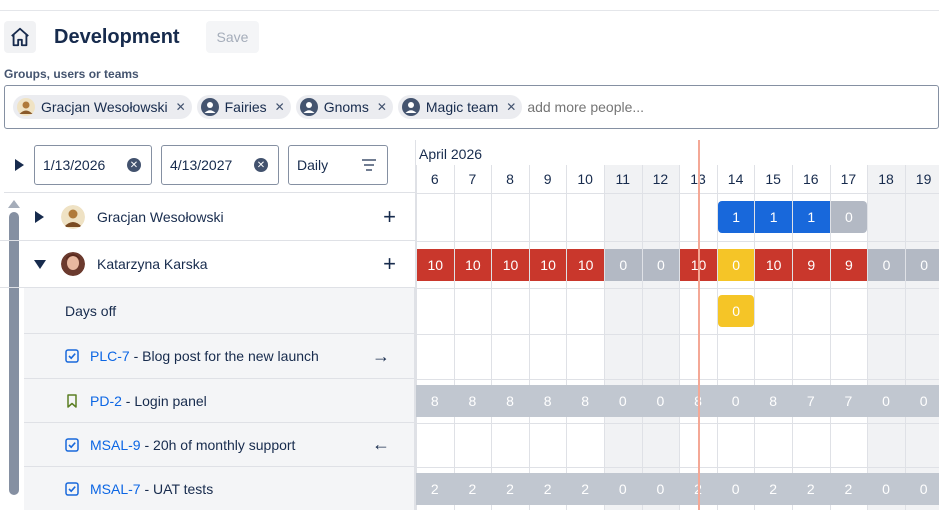 The image size is (939, 510). Describe the element at coordinates (243, 107) in the screenshot. I see `people-chip: Fairies ✕` at that location.